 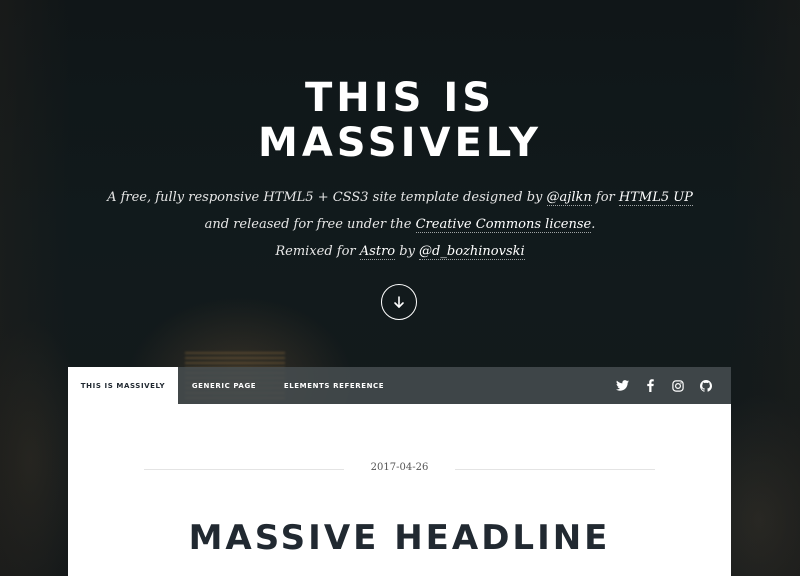 I want to click on html5up-link: HTML5 UP, so click(x=655, y=198).